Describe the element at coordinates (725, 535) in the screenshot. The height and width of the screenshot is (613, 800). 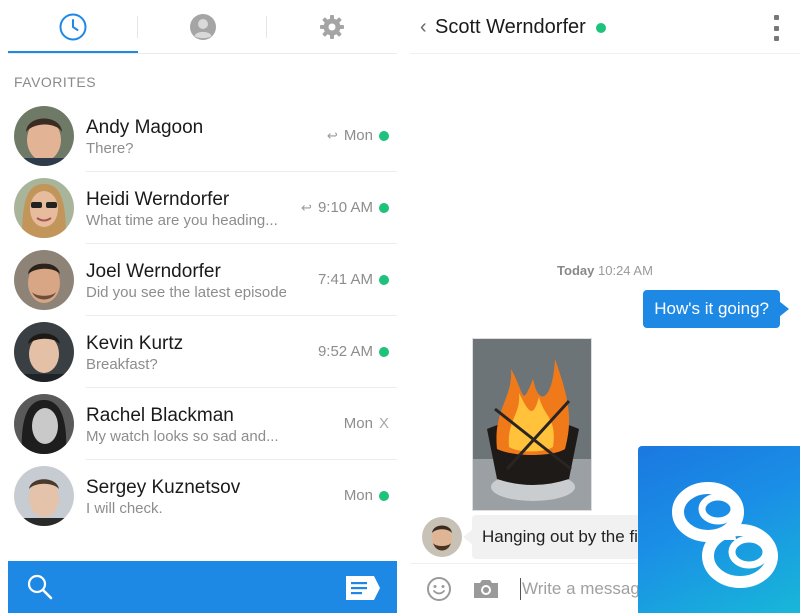
I see `app-logo-icon` at that location.